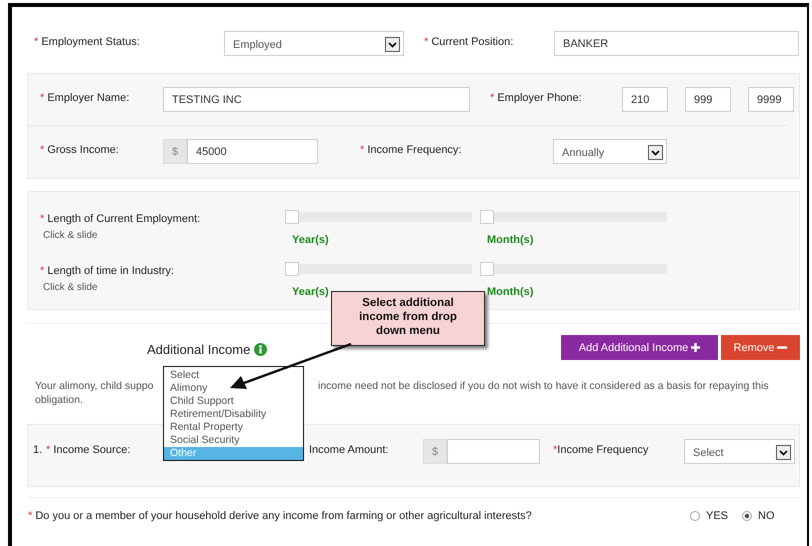  Describe the element at coordinates (695, 347) in the screenshot. I see `plus-icon` at that location.